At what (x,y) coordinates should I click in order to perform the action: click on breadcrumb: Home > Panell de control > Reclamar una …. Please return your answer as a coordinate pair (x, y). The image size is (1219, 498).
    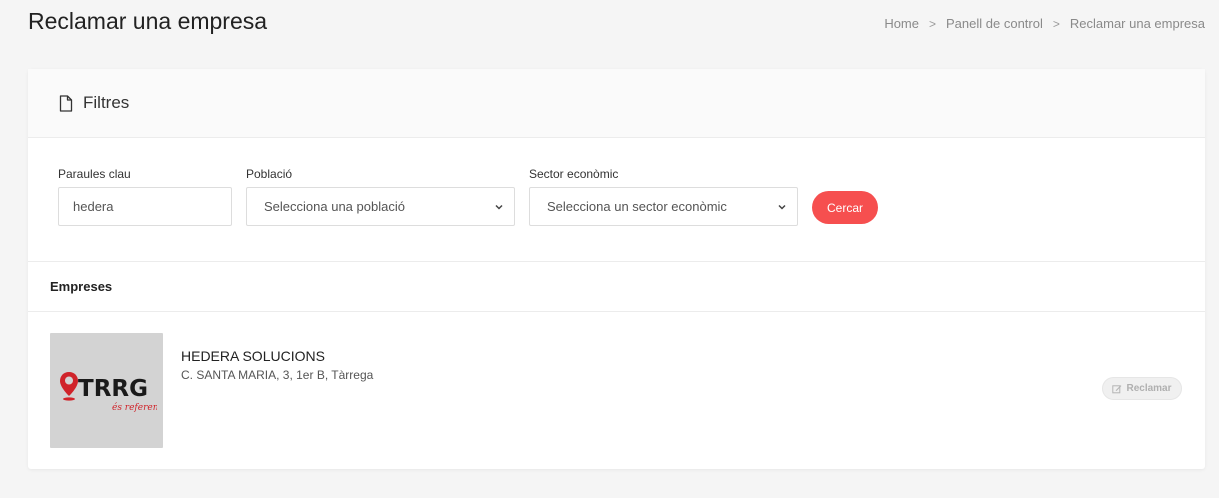
    Looking at the image, I should click on (1044, 23).